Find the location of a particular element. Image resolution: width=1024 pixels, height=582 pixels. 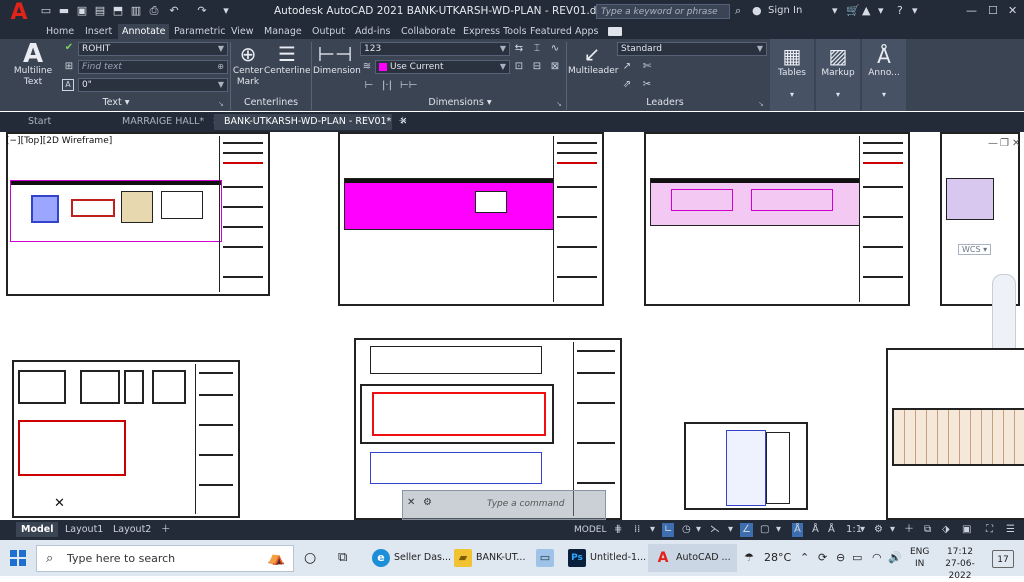

annotation-scale-icon: Å is located at coordinates (831, 530).